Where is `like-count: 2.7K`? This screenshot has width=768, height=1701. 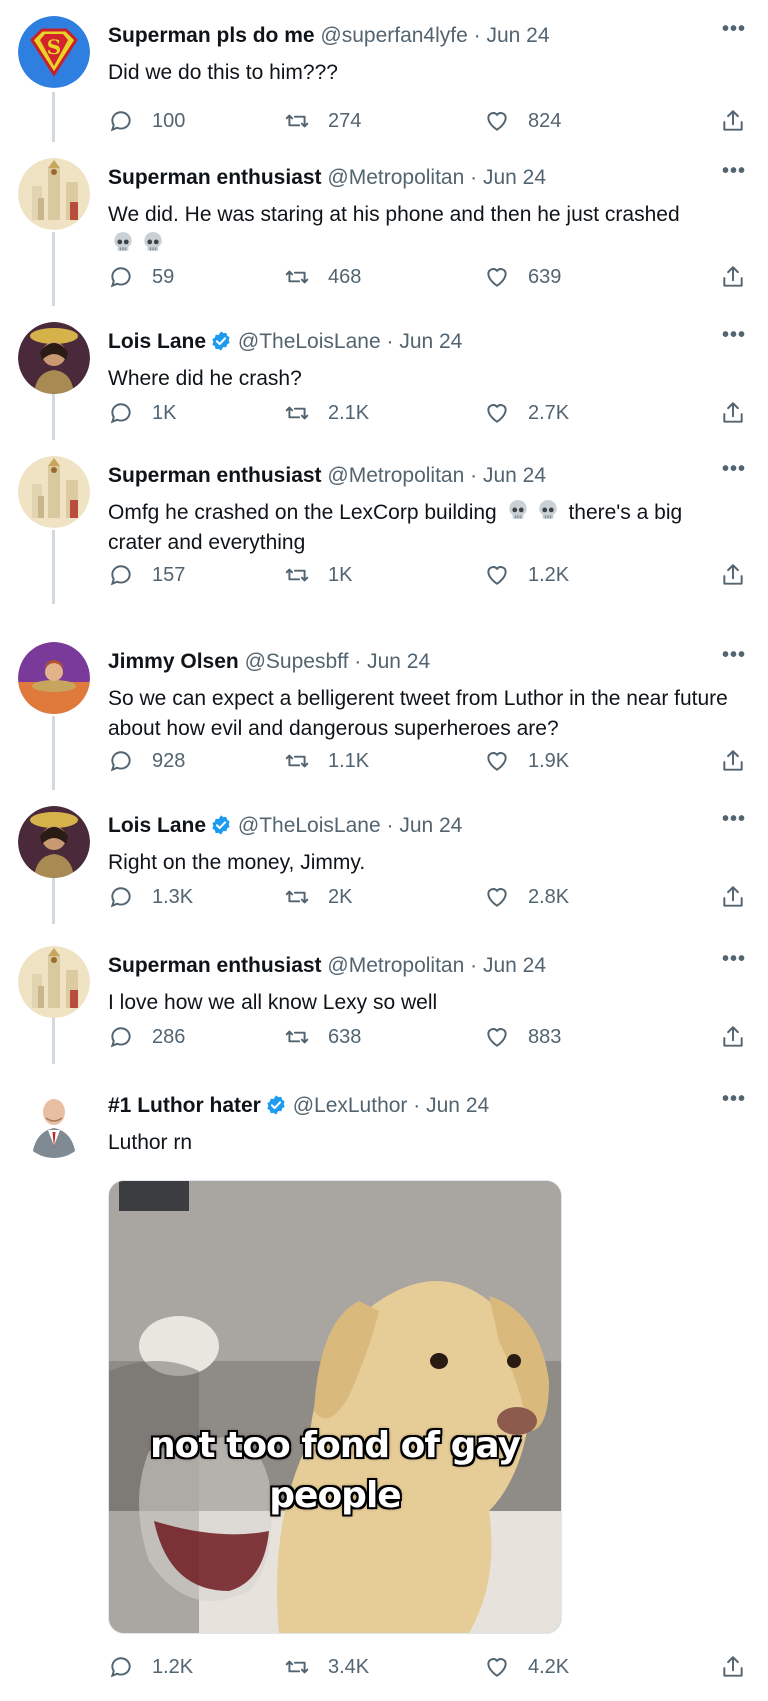 like-count: 2.7K is located at coordinates (549, 412).